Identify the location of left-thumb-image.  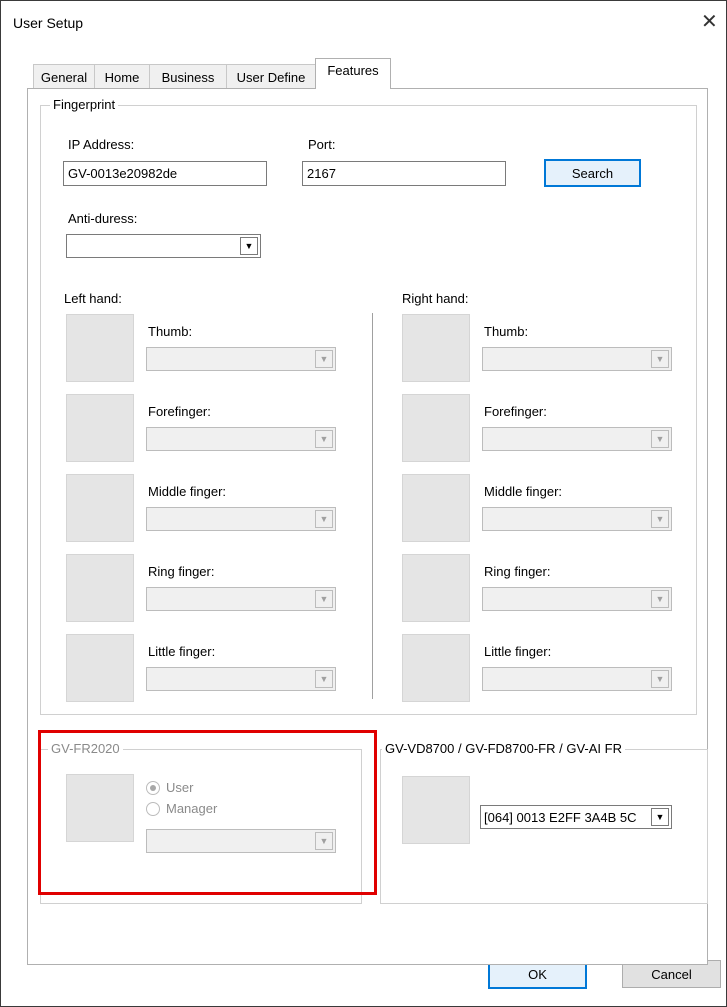
(100, 348).